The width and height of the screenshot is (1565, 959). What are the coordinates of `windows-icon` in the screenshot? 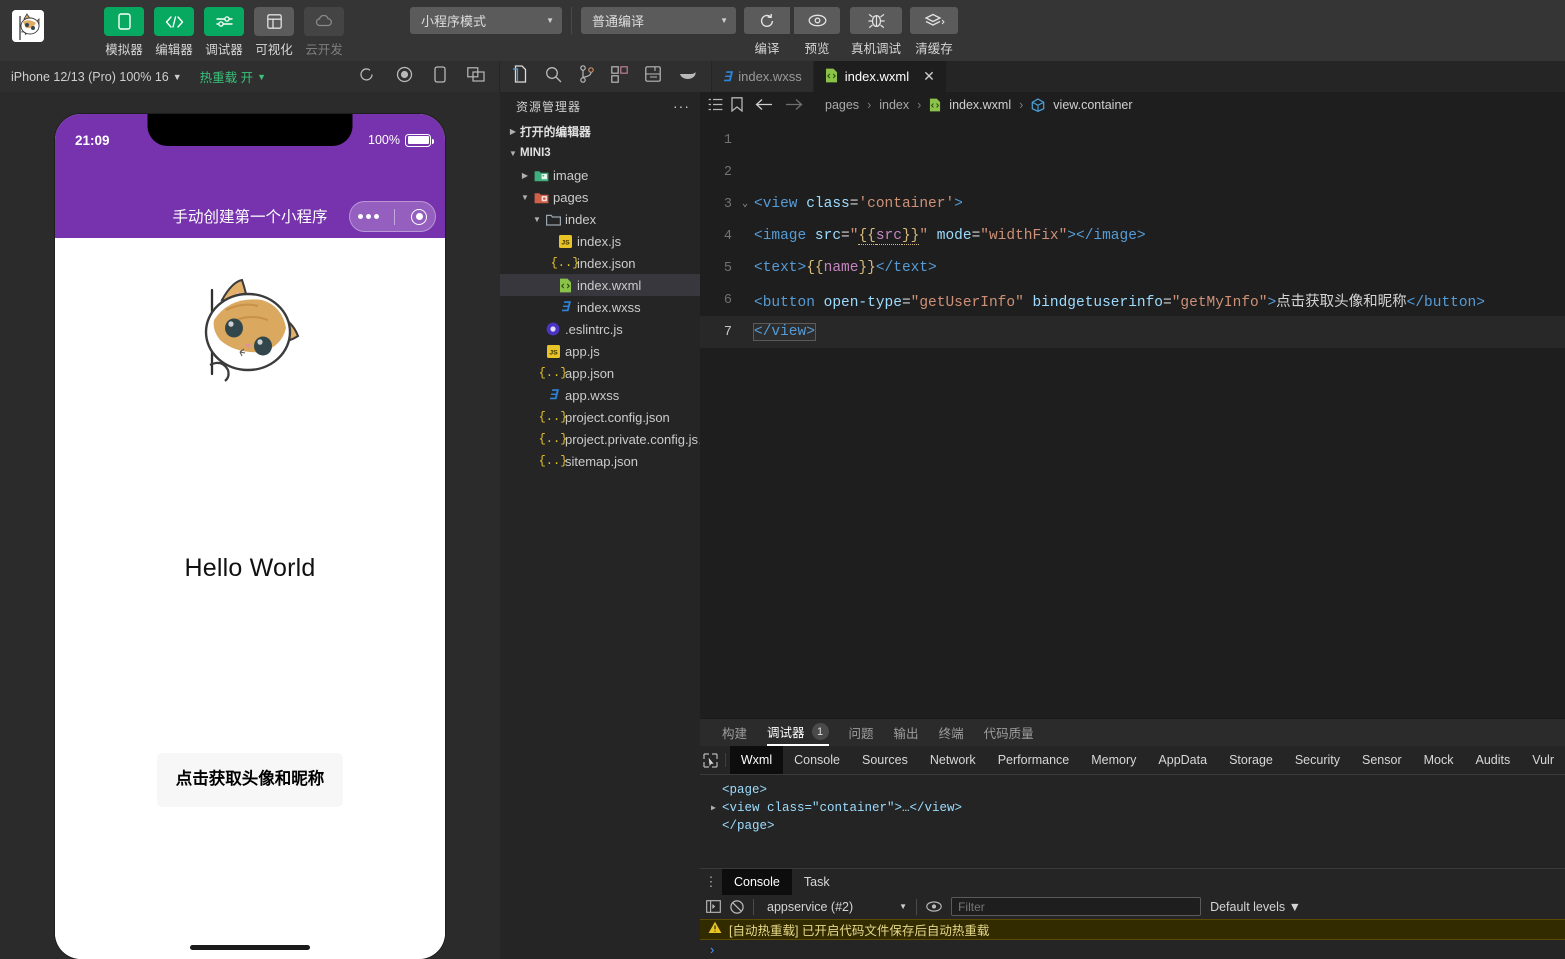 It's located at (476, 76).